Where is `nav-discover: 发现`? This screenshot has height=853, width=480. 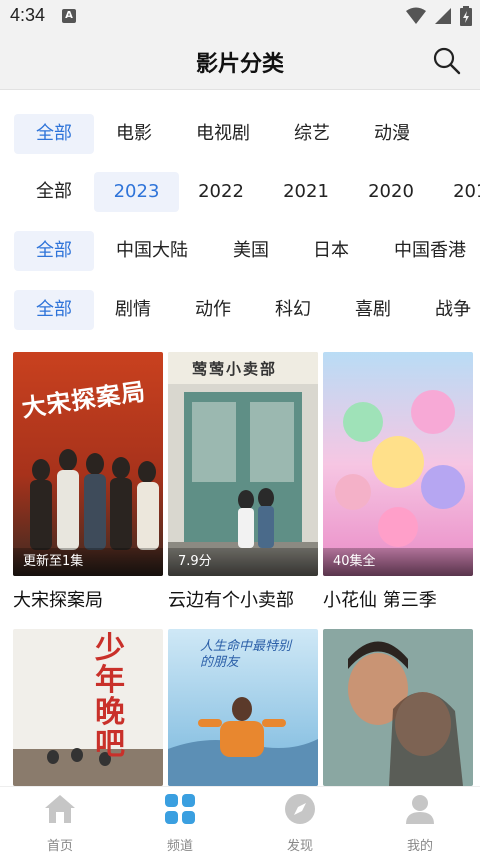
nav-discover: 发现 is located at coordinates (300, 820).